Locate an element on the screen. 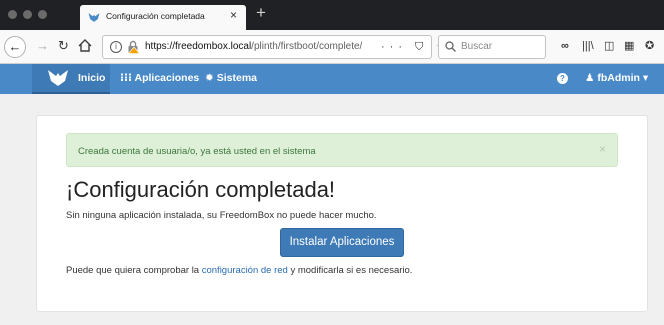  user-name: fbAdmin is located at coordinates (618, 78).